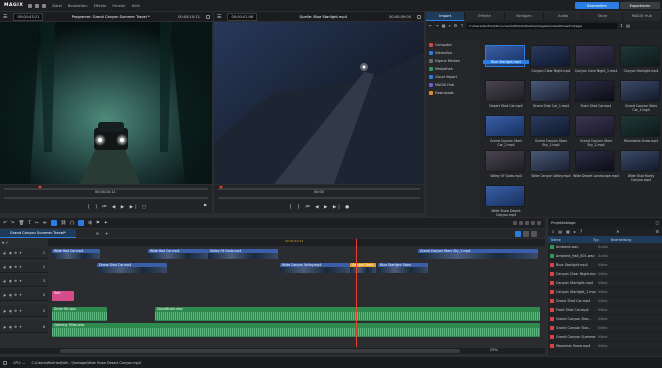  Describe the element at coordinates (28, 16) in the screenshot. I see `program-timecode-left: 00:00:43:21` at that location.